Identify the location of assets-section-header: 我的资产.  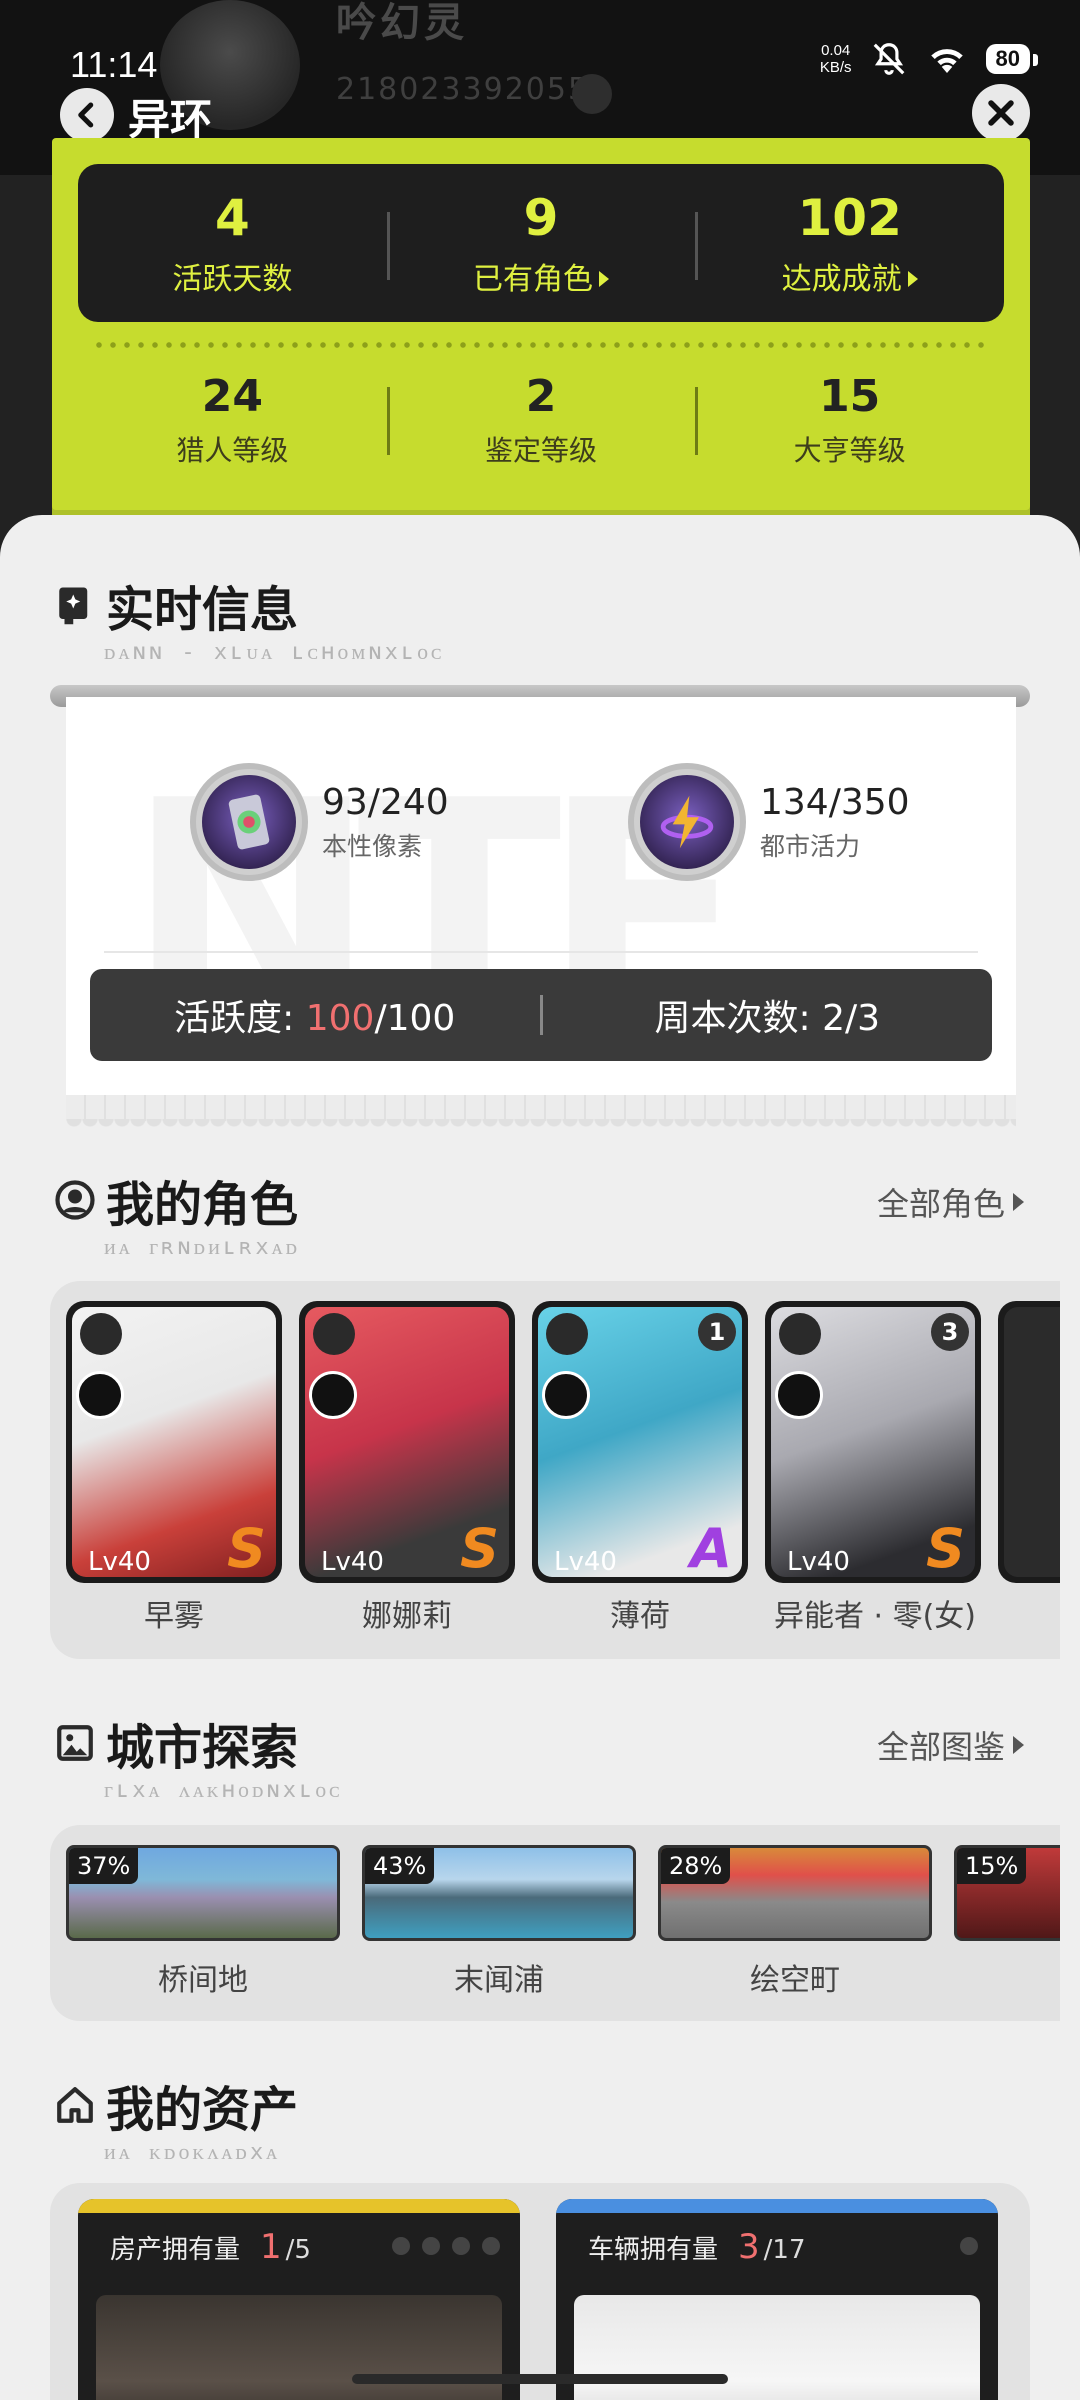
(176, 2105).